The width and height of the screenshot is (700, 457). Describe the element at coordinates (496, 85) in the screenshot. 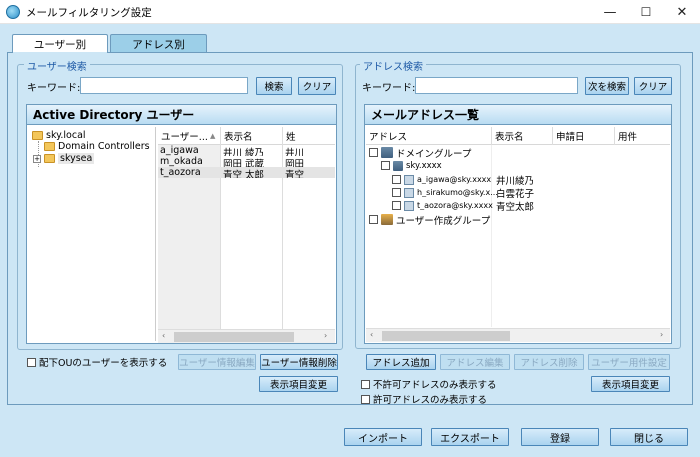

I see `address-keyword-input` at that location.